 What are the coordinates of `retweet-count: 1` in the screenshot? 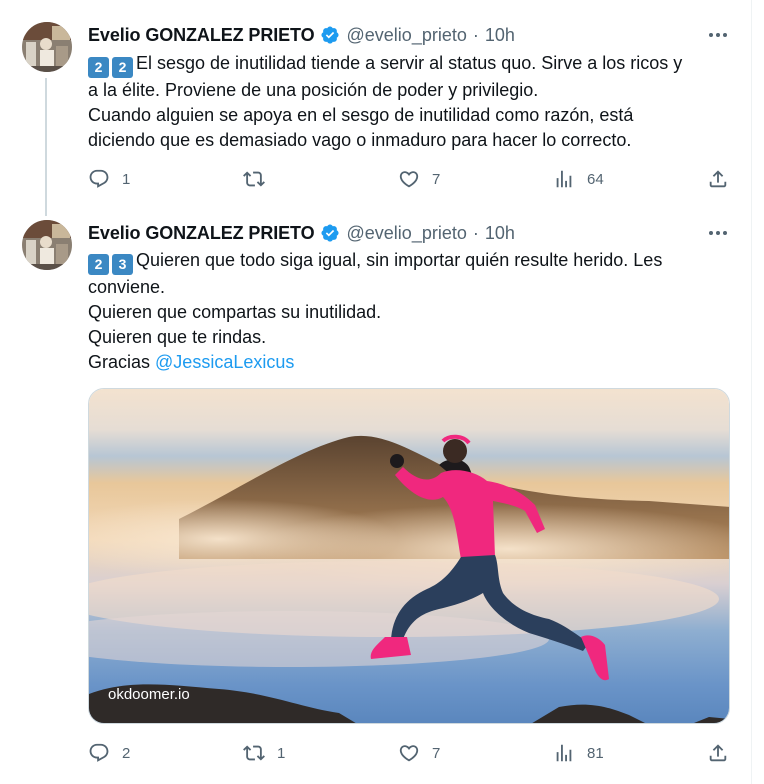 It's located at (281, 753).